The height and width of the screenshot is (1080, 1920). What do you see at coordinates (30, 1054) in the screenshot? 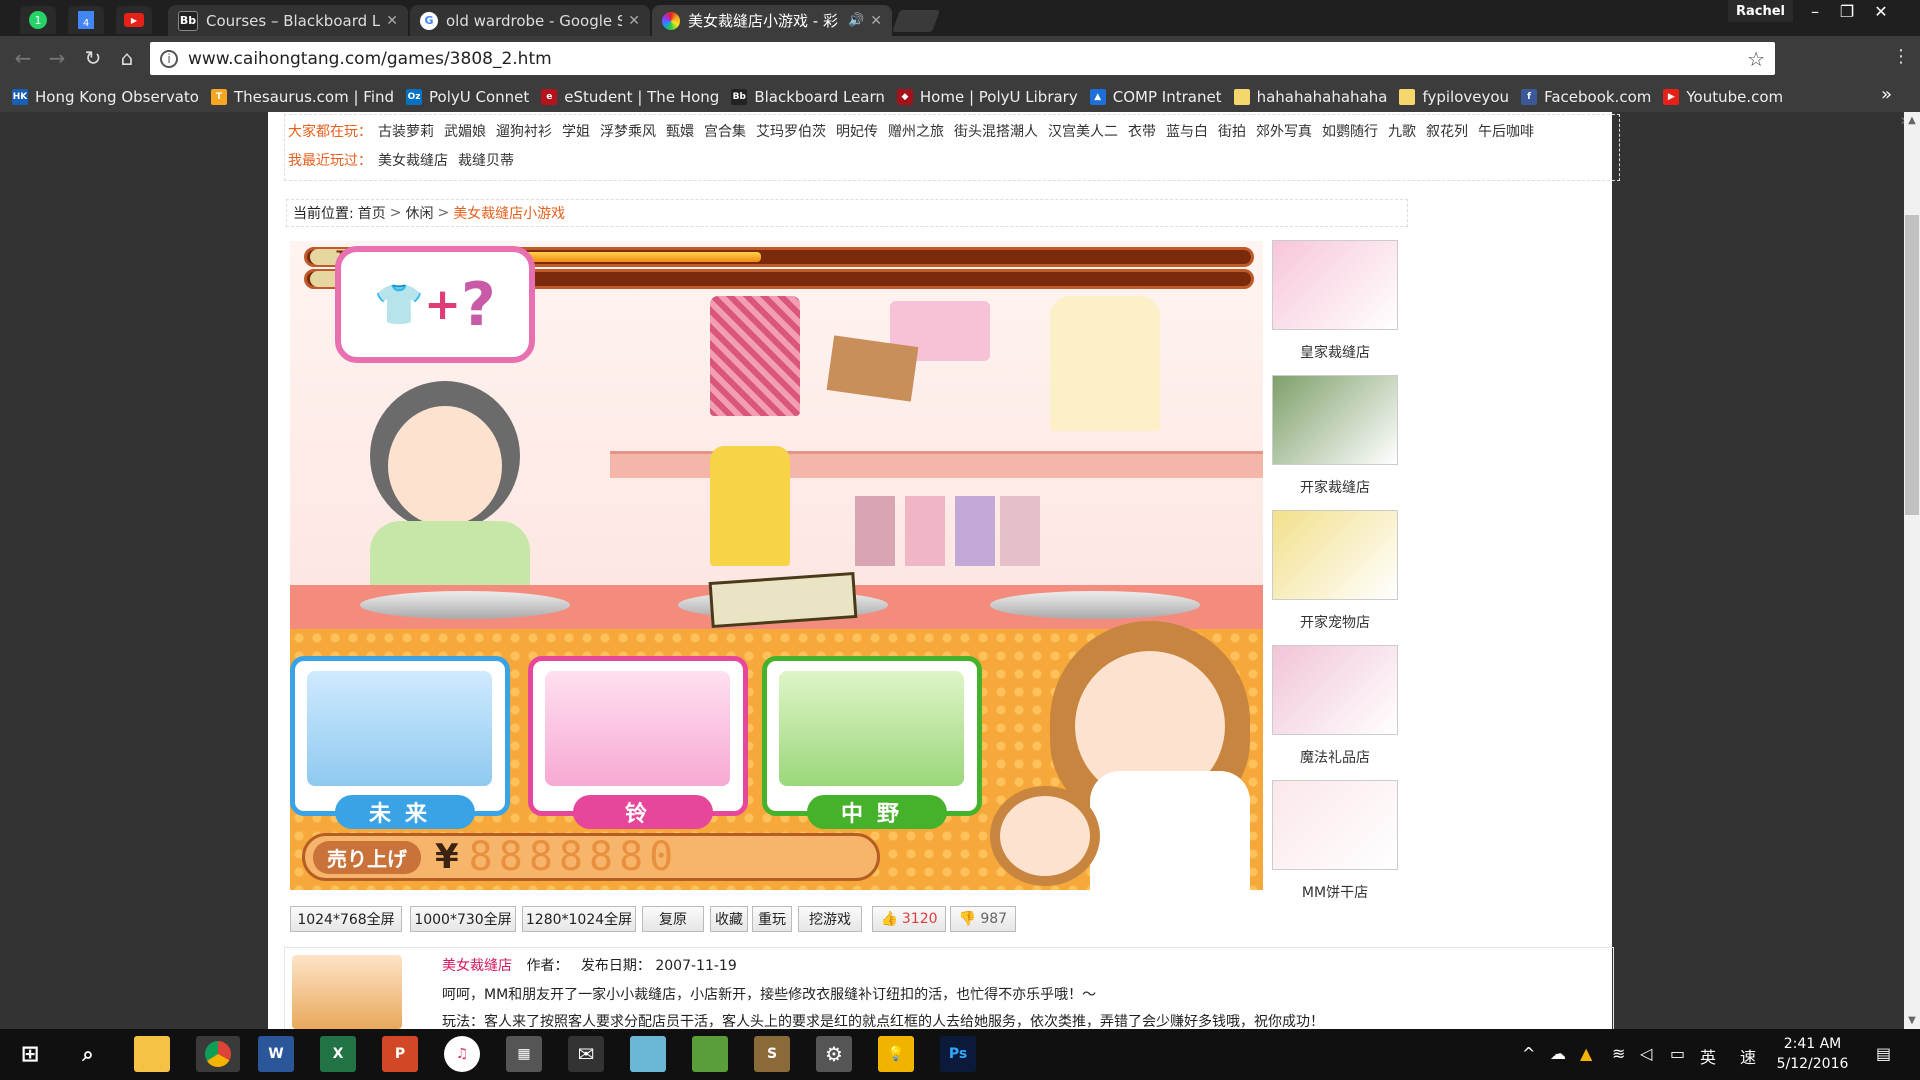
I see `windows-start-icon: ⊞` at bounding box center [30, 1054].